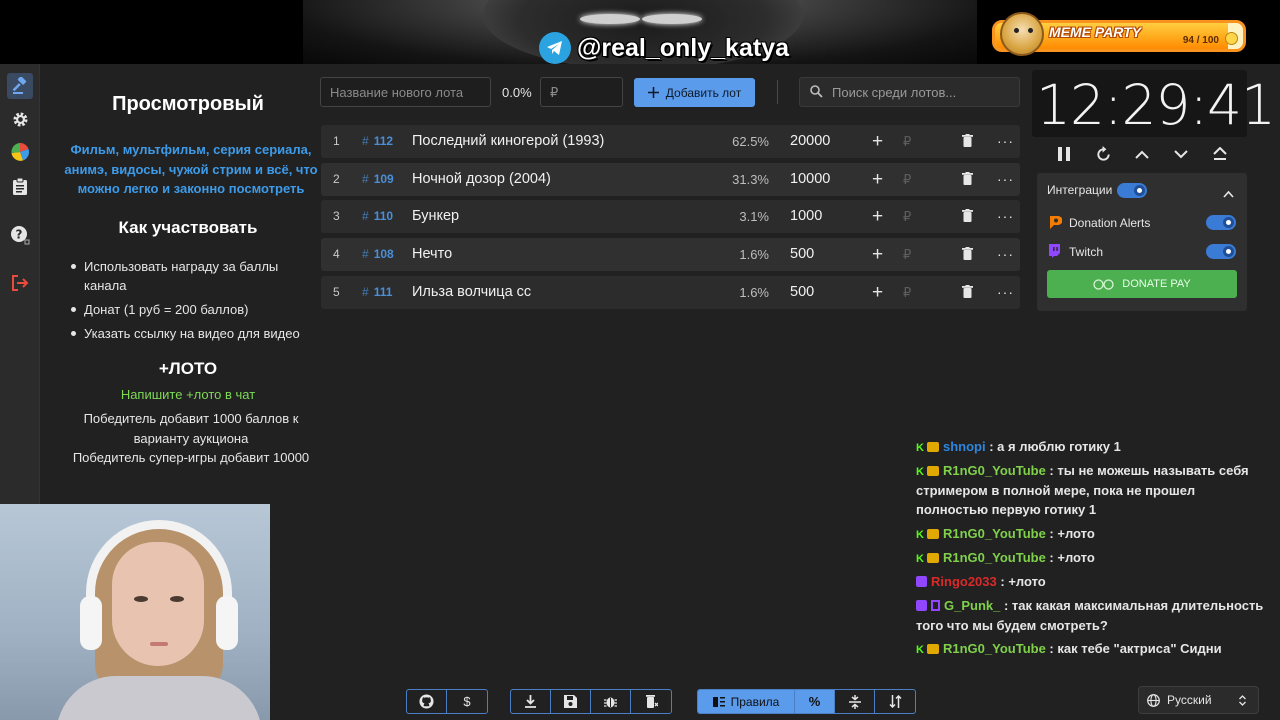 This screenshot has height=720, width=1280. Describe the element at coordinates (1055, 225) in the screenshot. I see `donation-alerts-icon` at that location.